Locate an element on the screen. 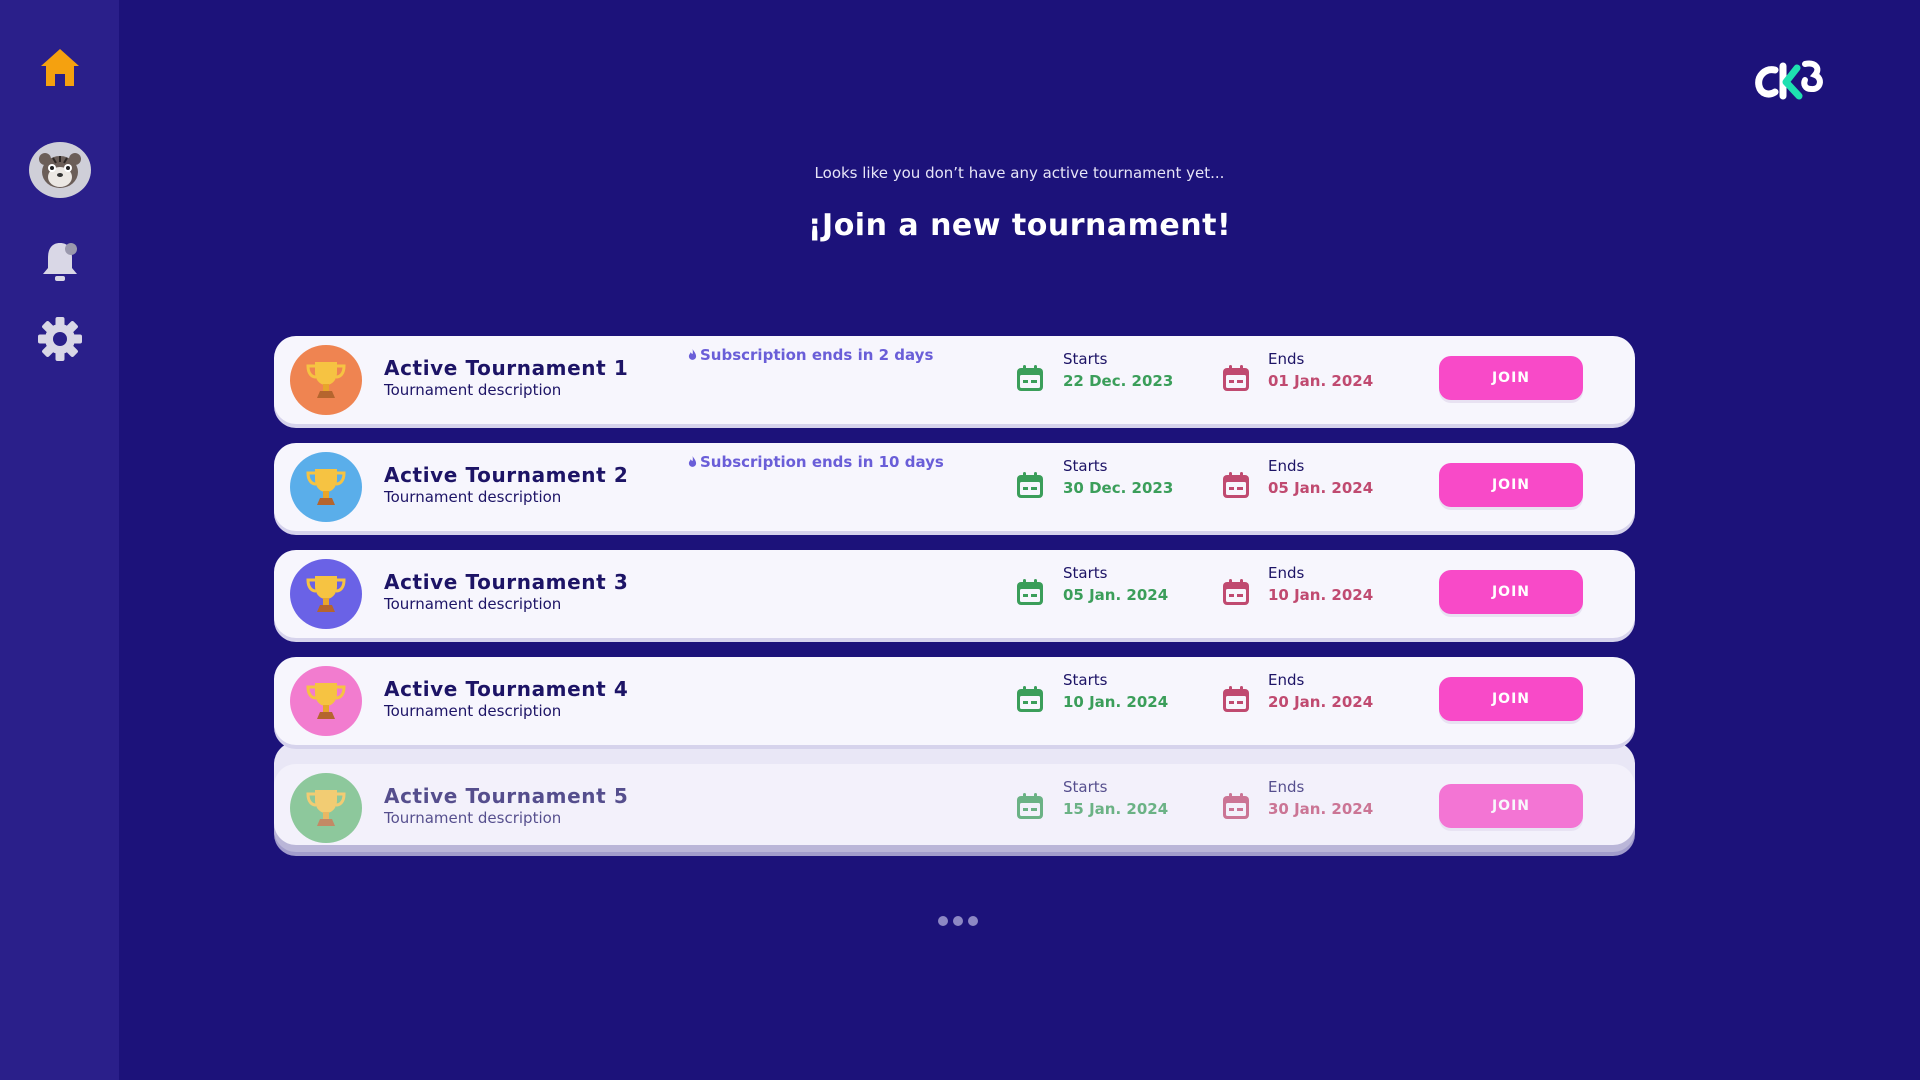  home-button is located at coordinates (59, 68).